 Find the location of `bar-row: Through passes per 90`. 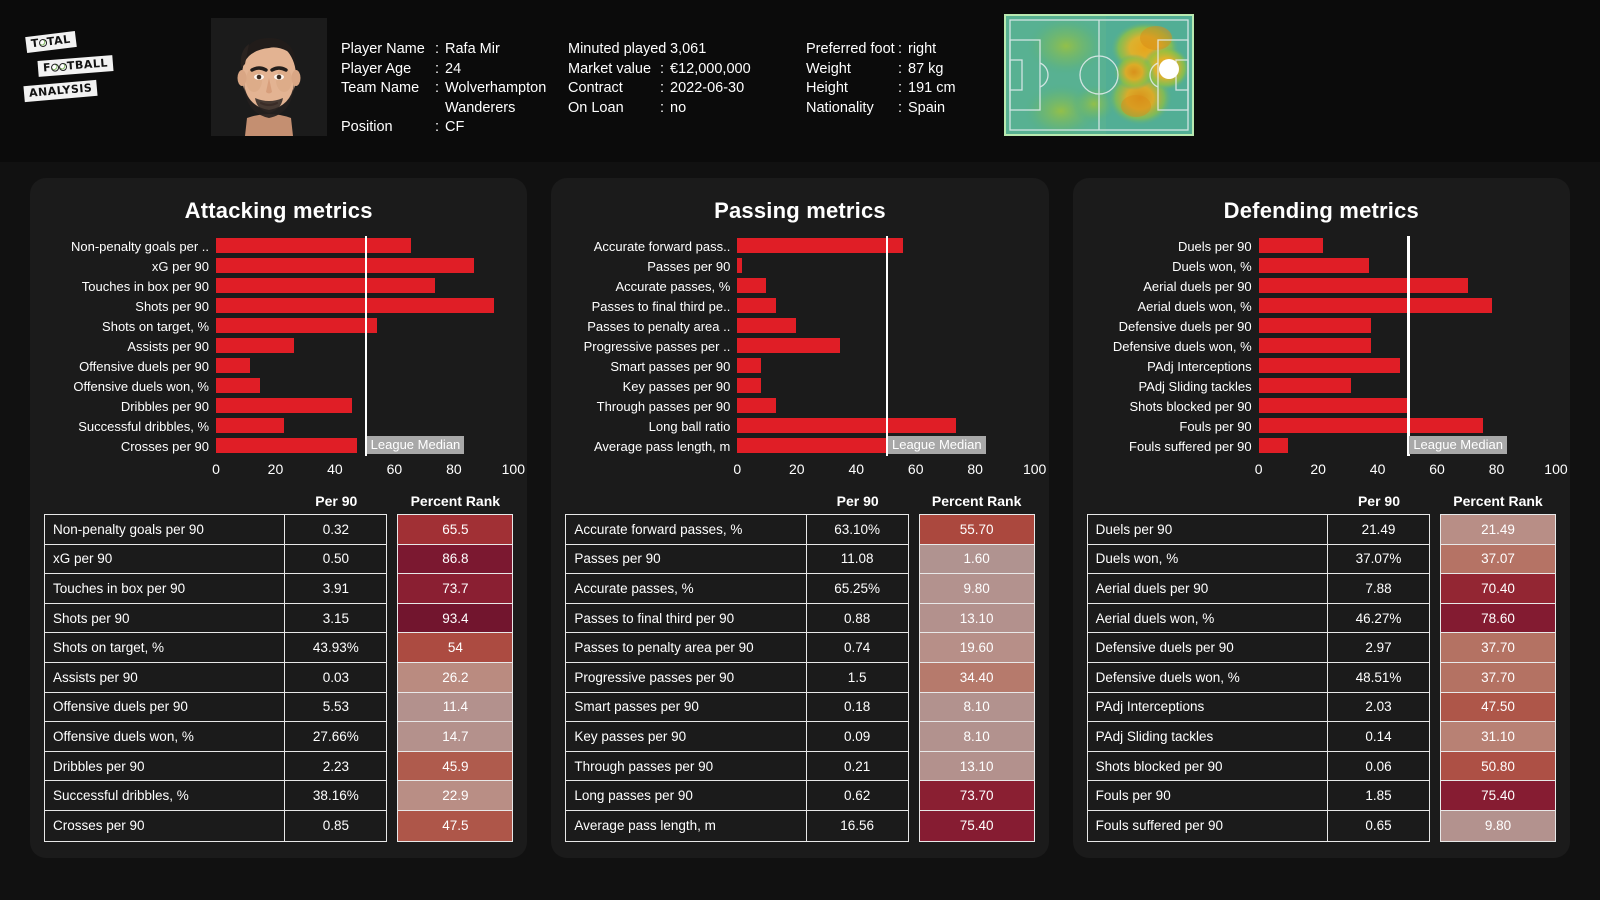

bar-row: Through passes per 90 is located at coordinates (799, 406).